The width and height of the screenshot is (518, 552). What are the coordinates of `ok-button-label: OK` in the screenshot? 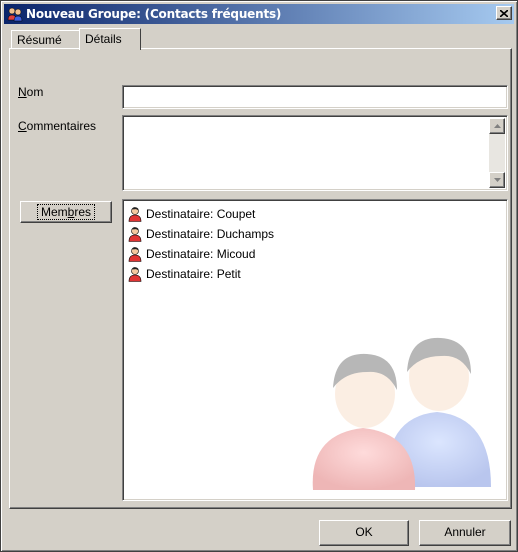 It's located at (364, 532).